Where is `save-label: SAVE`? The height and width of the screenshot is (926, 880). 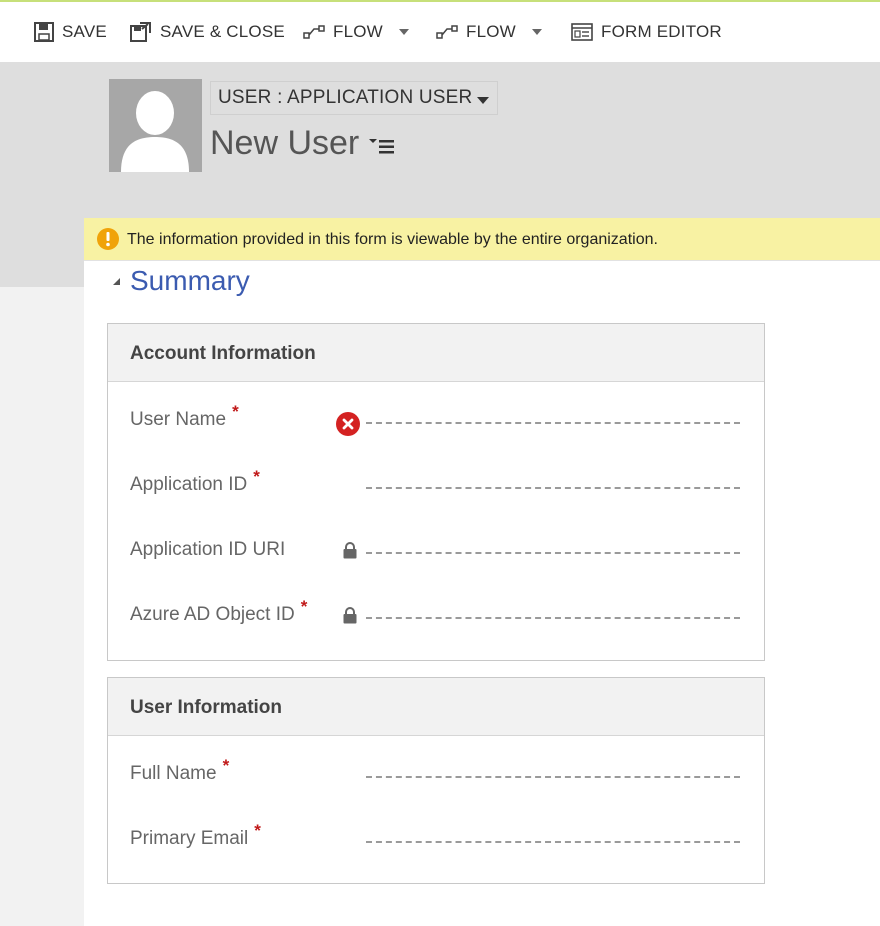
save-label: SAVE is located at coordinates (84, 31).